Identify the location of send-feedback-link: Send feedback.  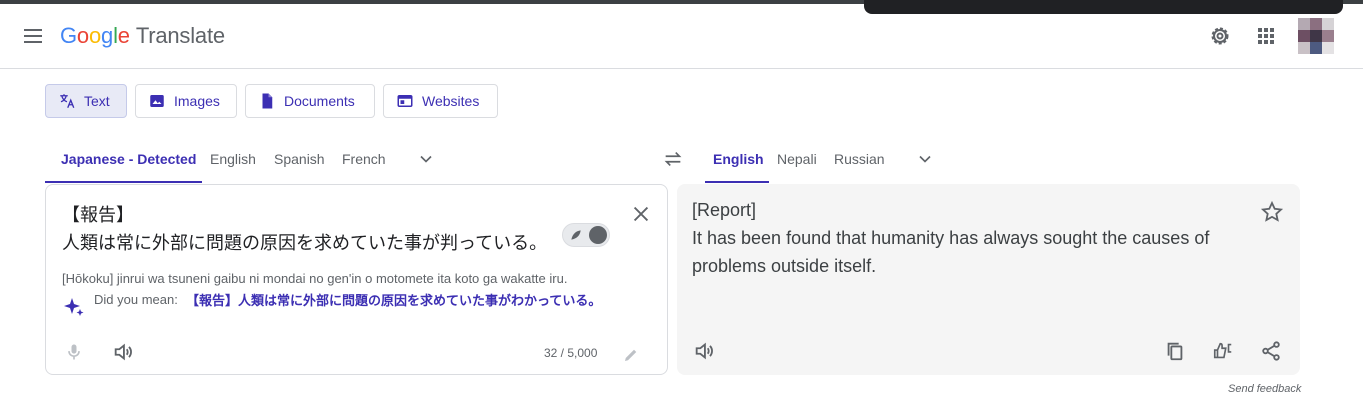
(1264, 389).